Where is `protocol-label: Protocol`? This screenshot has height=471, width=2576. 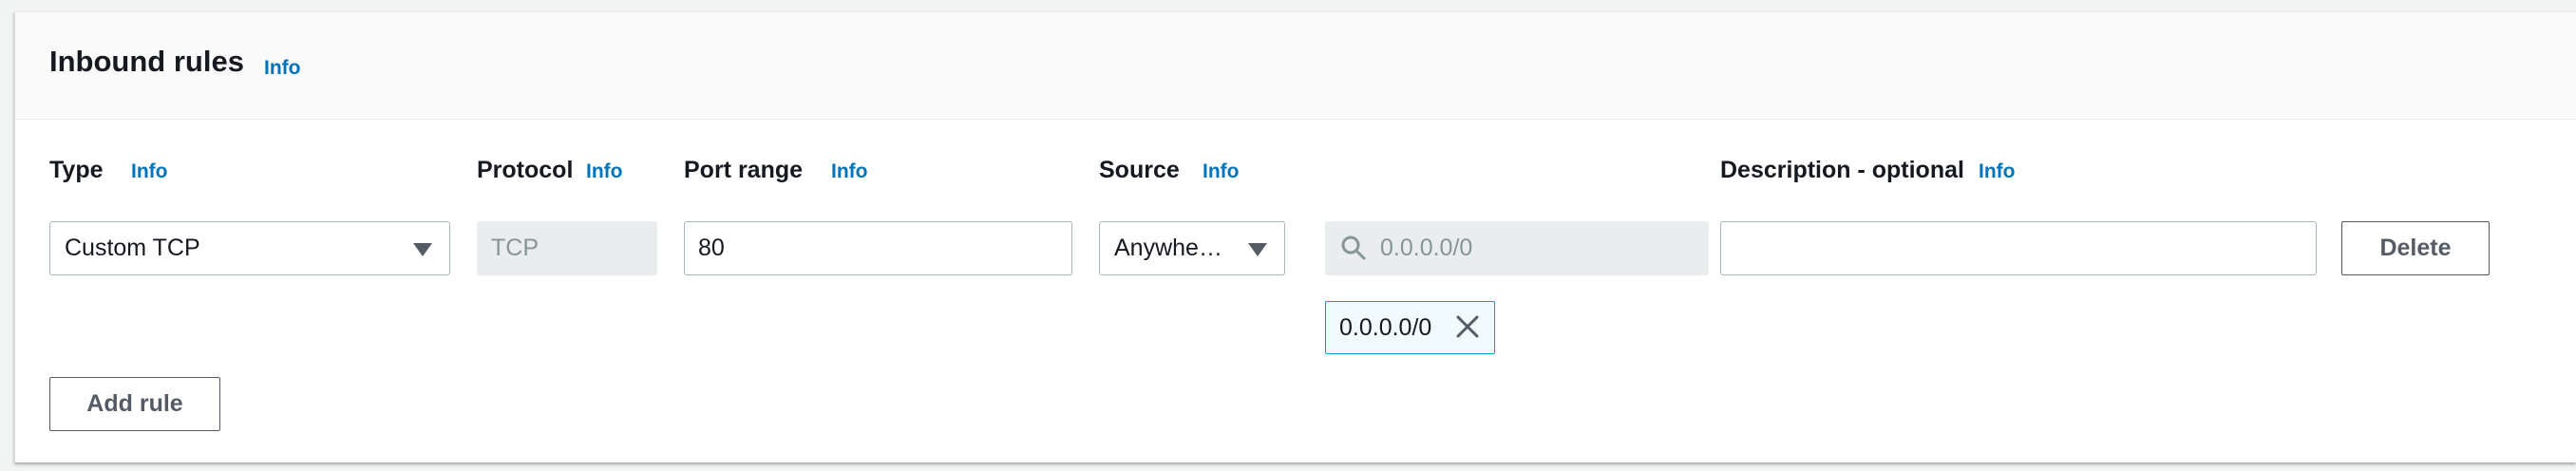 protocol-label: Protocol is located at coordinates (525, 170).